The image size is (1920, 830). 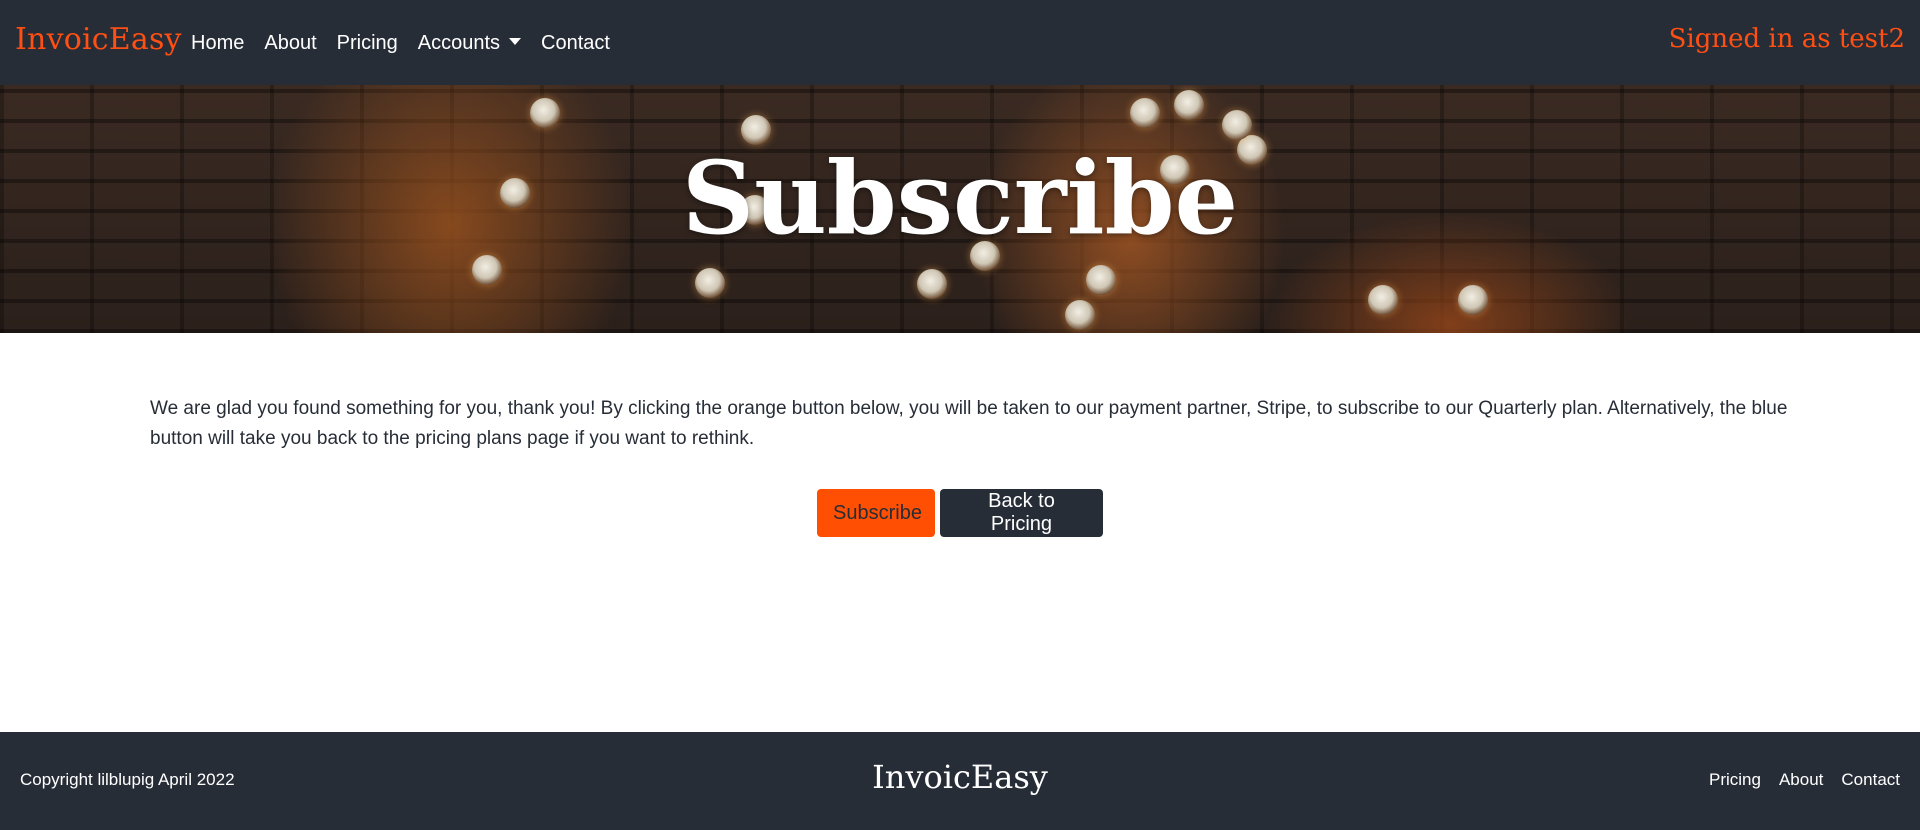 I want to click on subscribe-button: Subscribe, so click(x=876, y=513).